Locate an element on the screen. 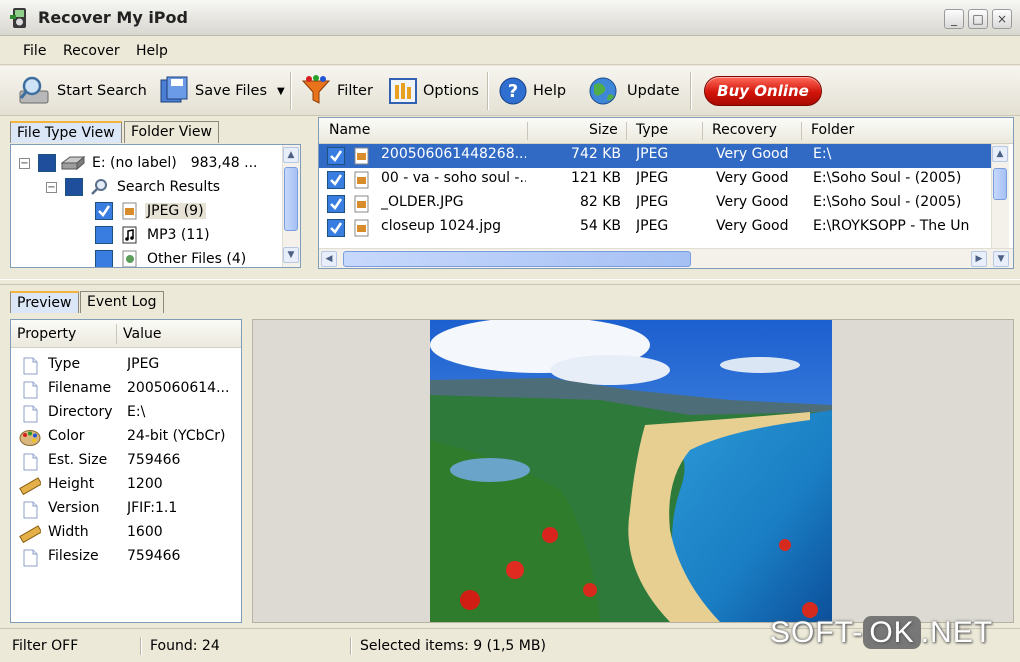 This screenshot has width=1020, height=662. filter-button: Filter is located at coordinates (336, 91).